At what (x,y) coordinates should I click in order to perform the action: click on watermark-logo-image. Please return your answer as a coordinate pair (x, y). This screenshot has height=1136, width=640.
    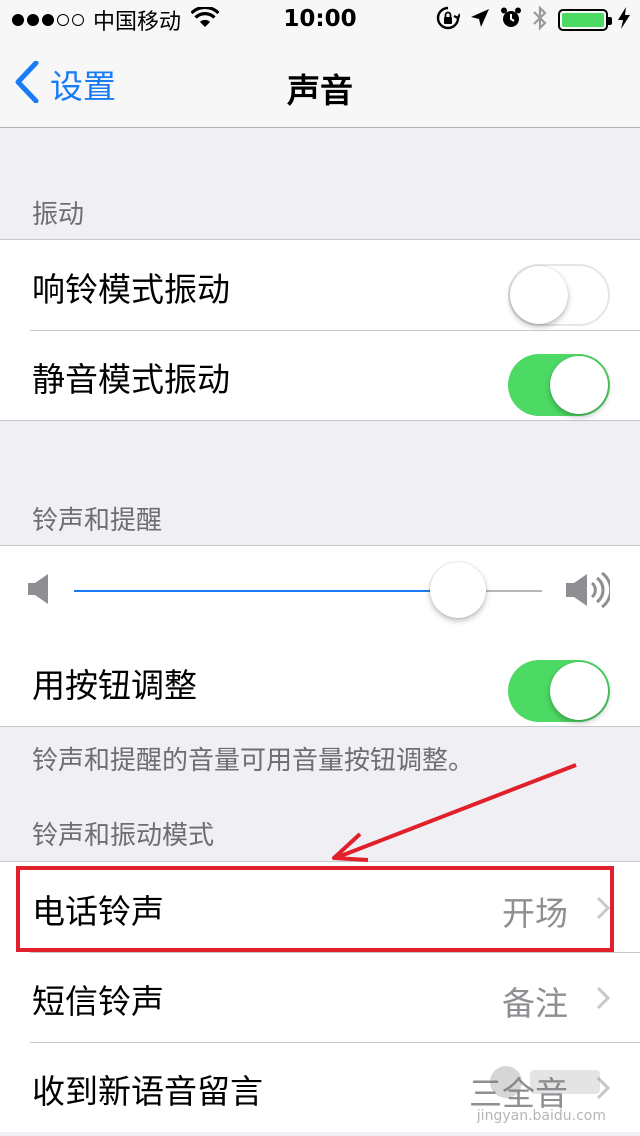
    Looking at the image, I should click on (546, 1089).